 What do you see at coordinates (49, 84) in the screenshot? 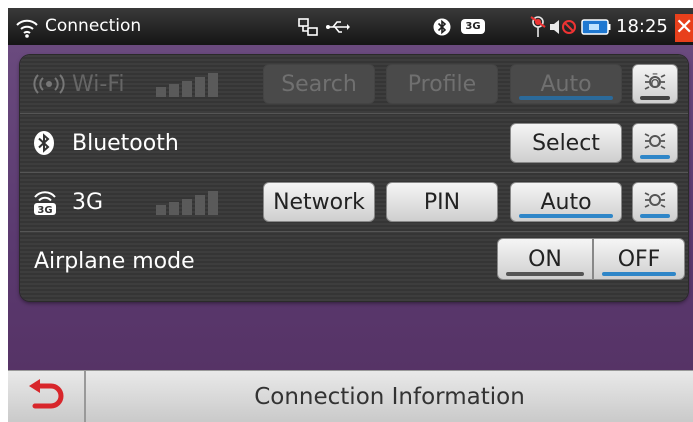
I see `wifi-radio-icon` at bounding box center [49, 84].